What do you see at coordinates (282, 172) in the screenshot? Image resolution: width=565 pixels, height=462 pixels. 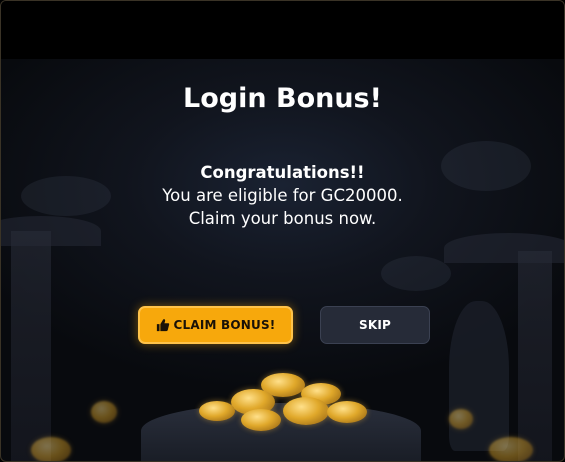 I see `congratulations-heading: Congratulations!!` at bounding box center [282, 172].